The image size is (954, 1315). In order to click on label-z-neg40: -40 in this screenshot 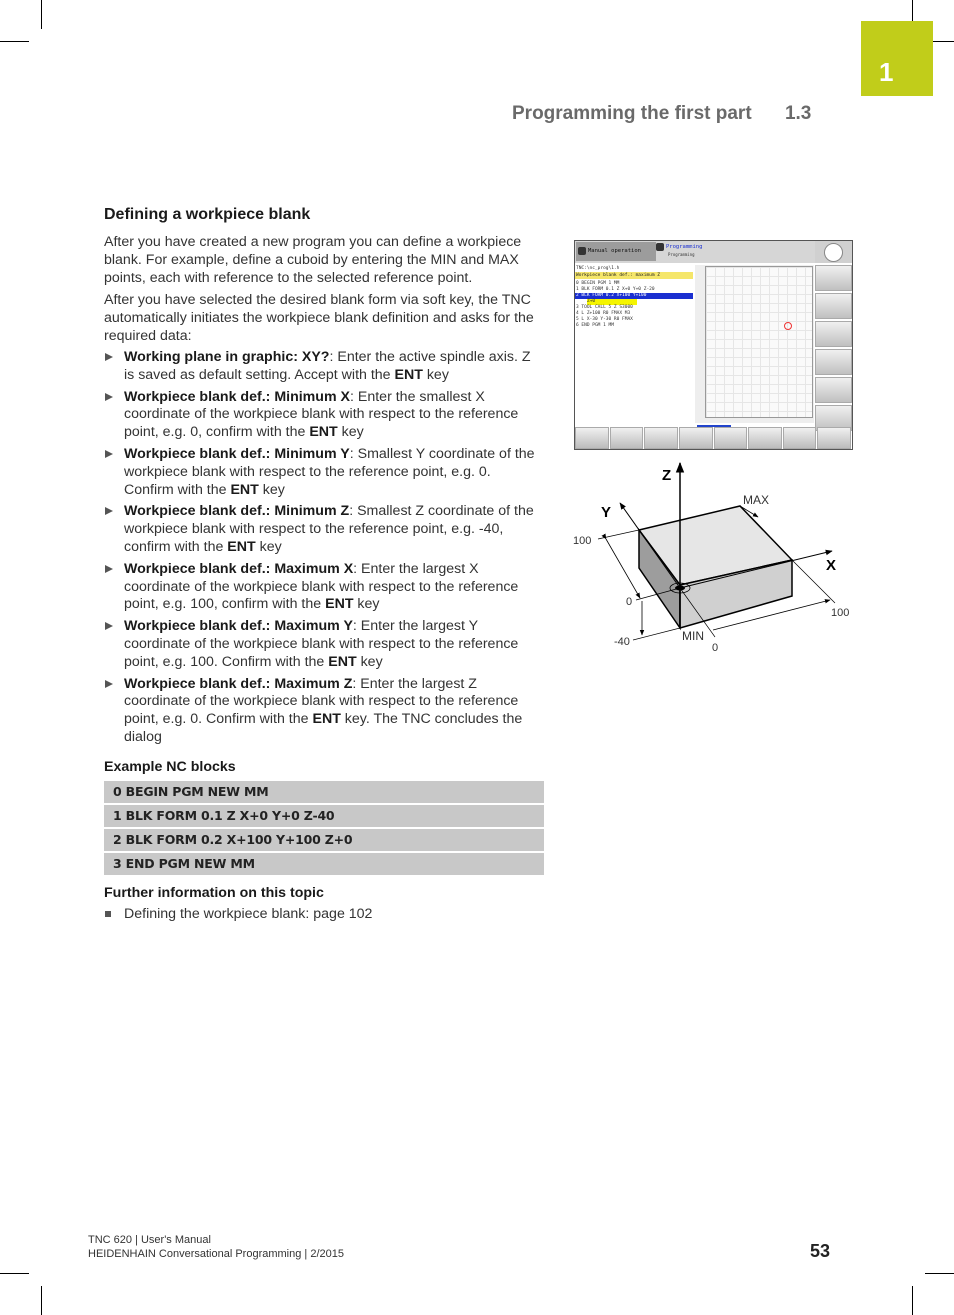, I will do `click(622, 642)`.